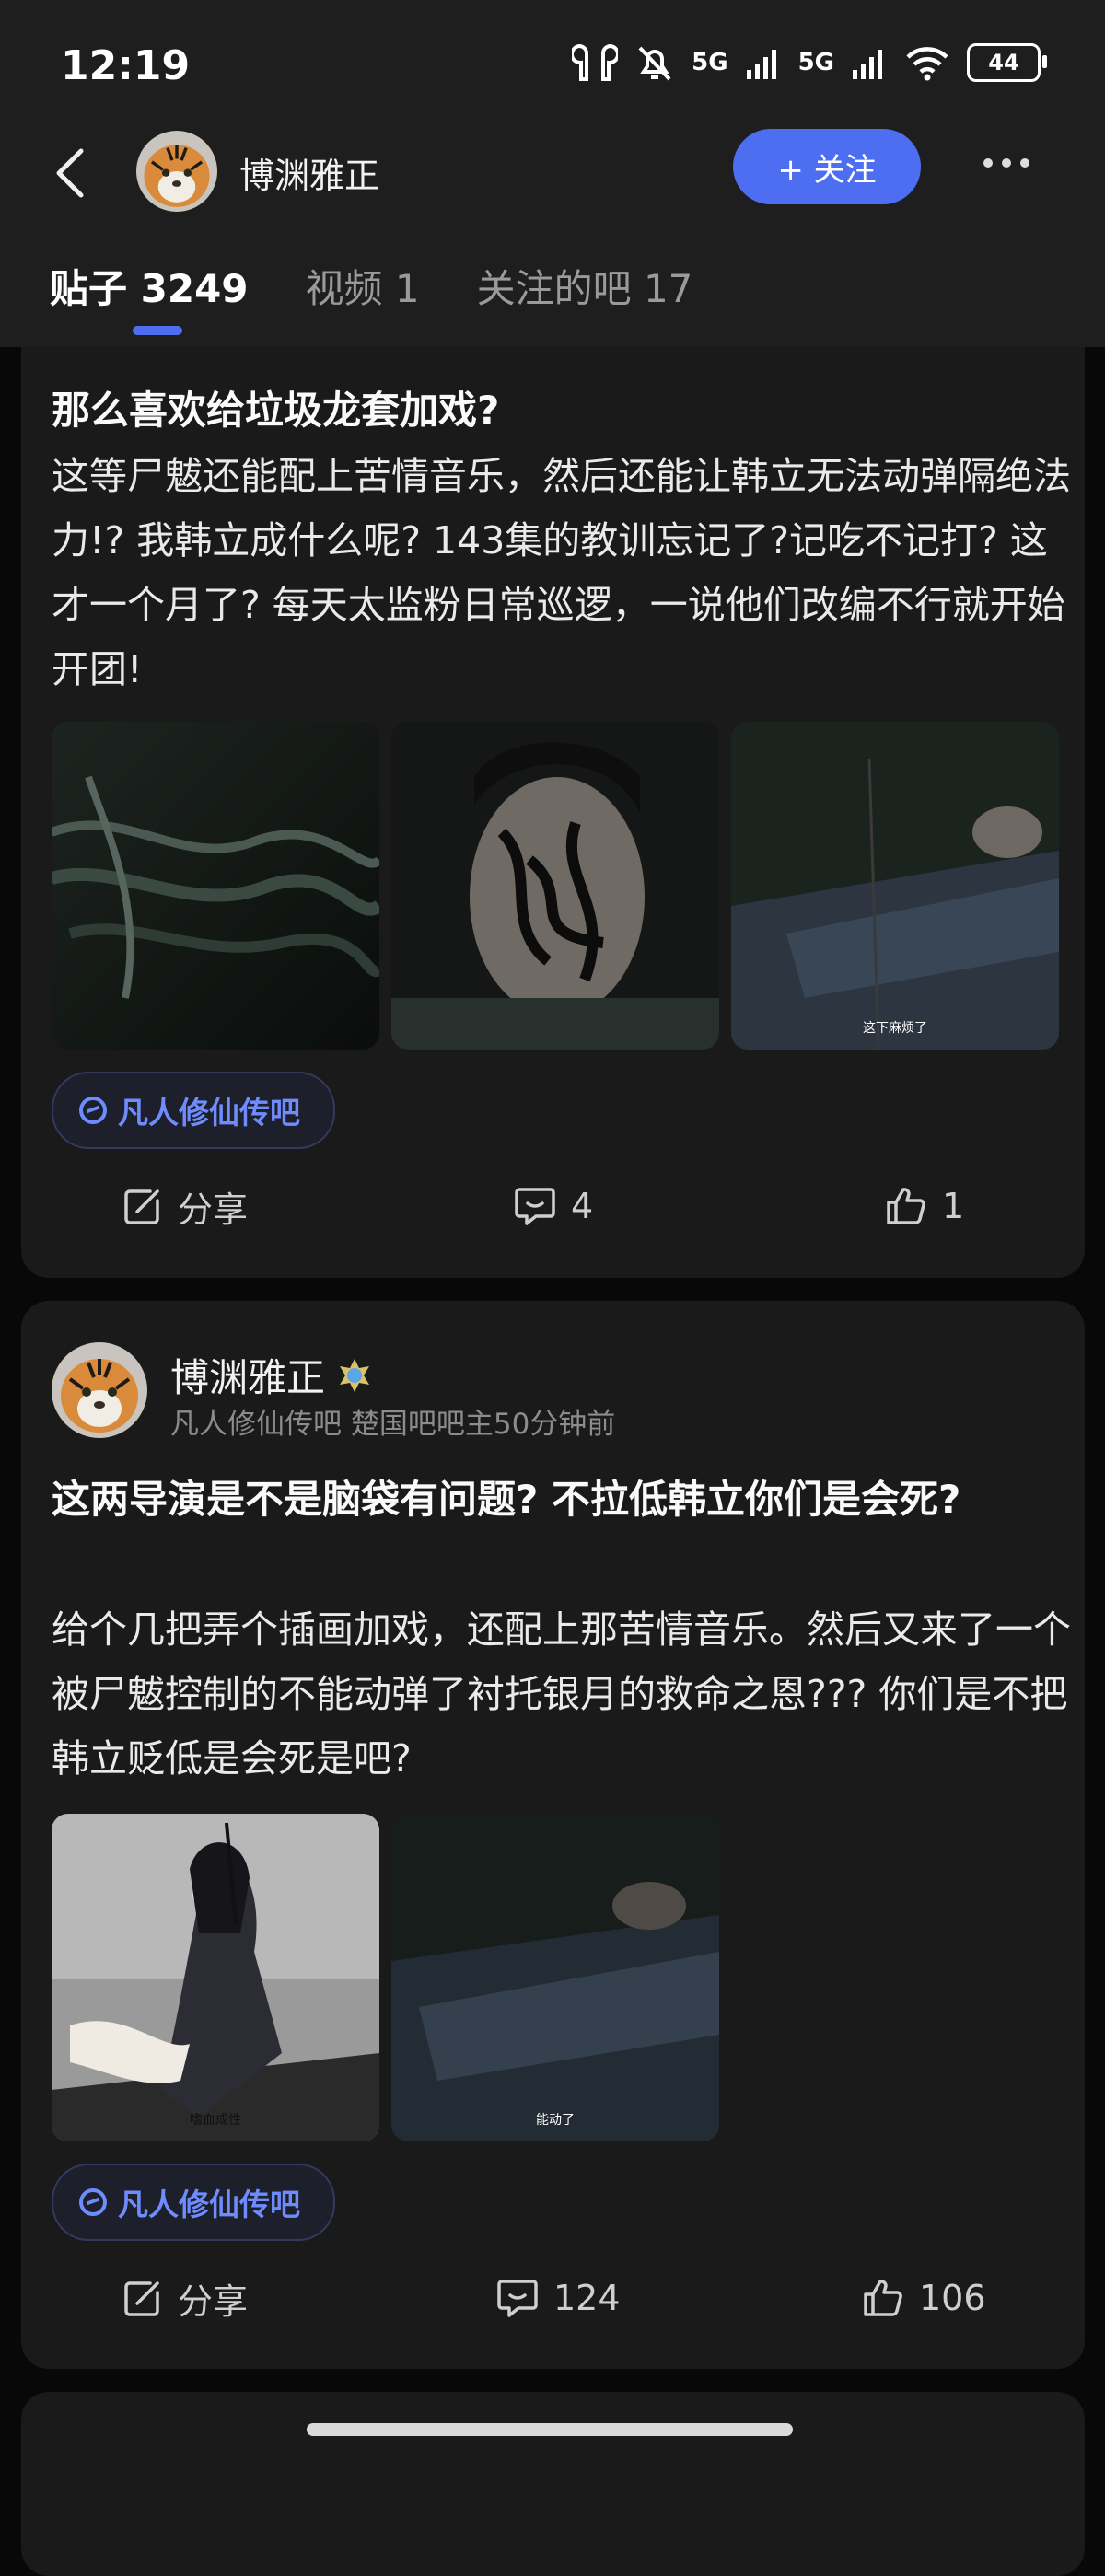 This screenshot has height=2576, width=1105. I want to click on active-tab-indicator, so click(157, 330).